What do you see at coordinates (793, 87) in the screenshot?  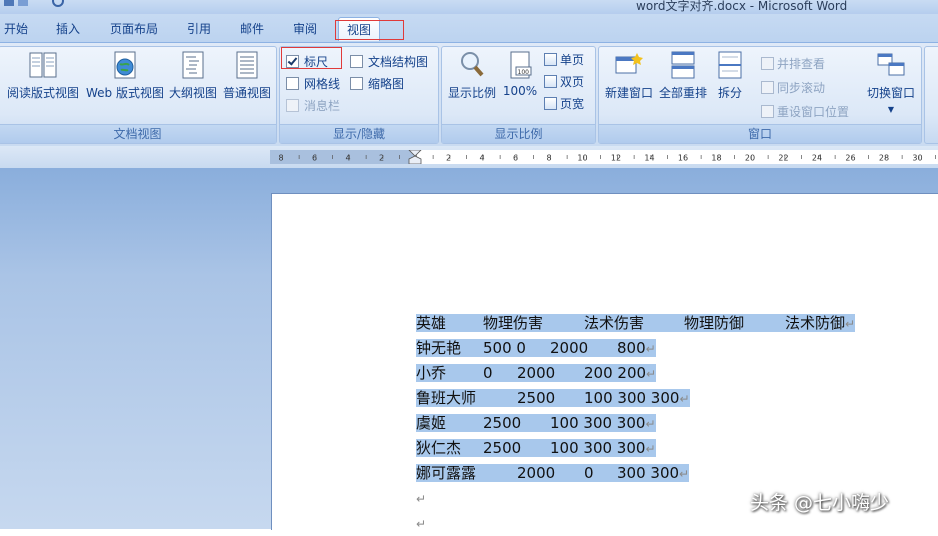 I see `synchronous-scrolling-button: 同步滚动` at bounding box center [793, 87].